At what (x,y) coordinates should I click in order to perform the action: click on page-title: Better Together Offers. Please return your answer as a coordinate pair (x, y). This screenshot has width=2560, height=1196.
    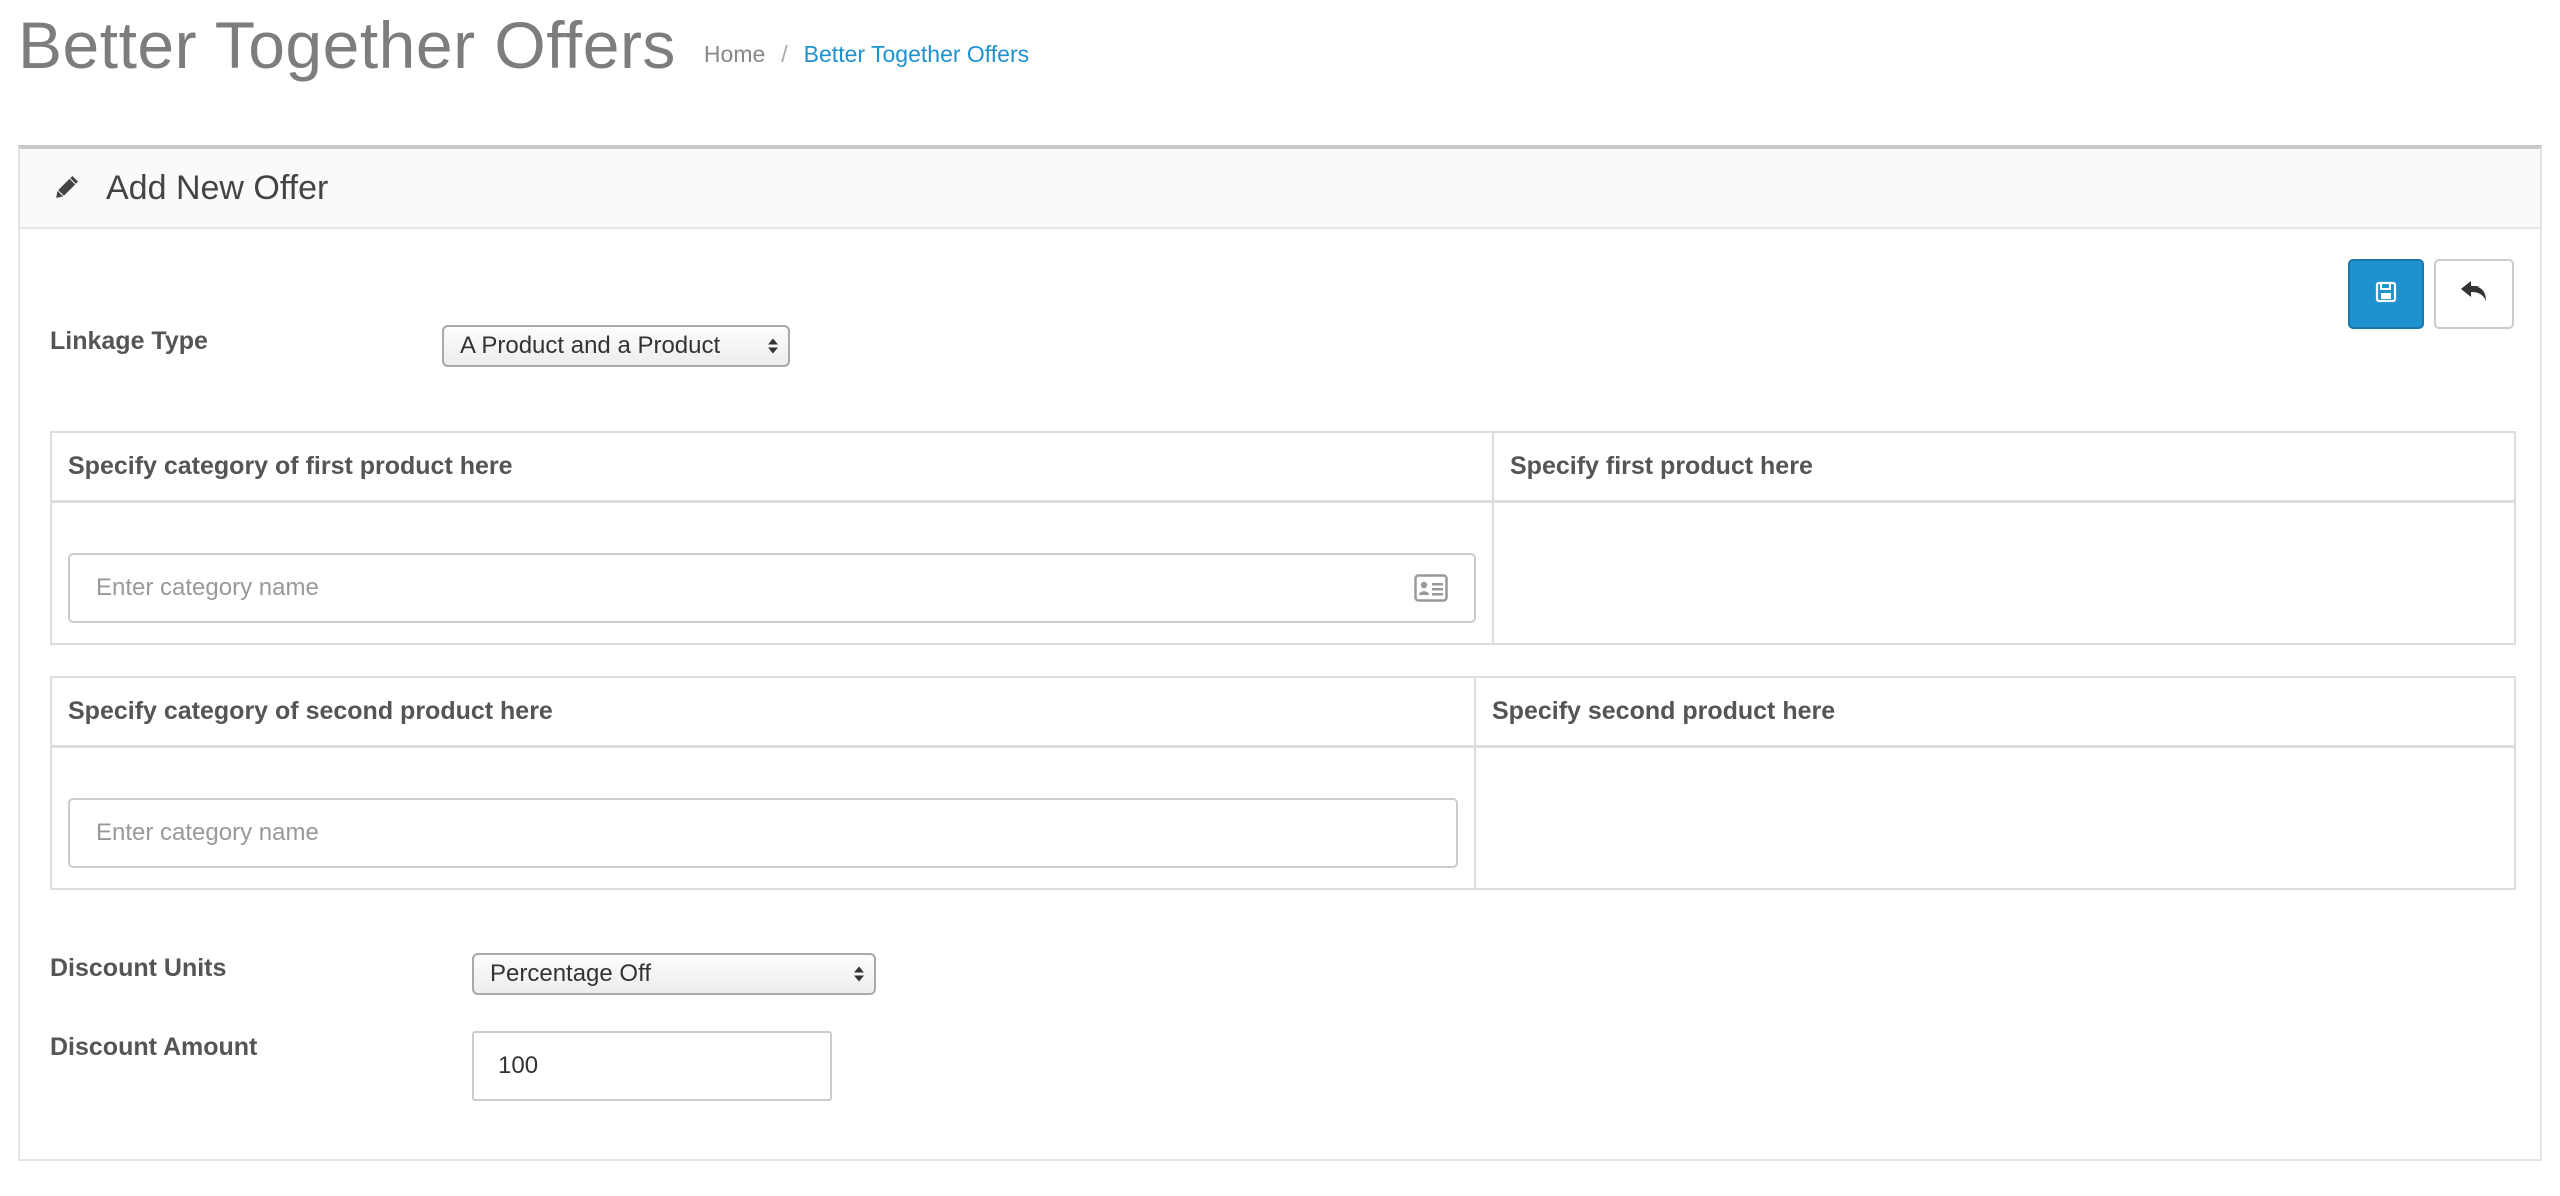
    Looking at the image, I should click on (347, 45).